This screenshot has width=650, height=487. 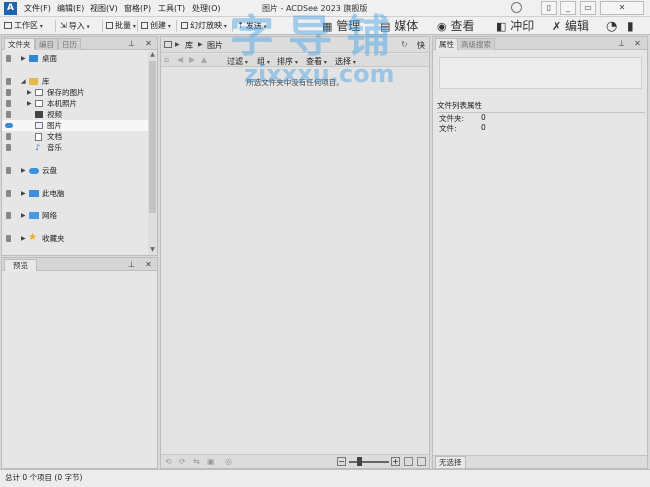 What do you see at coordinates (63, 25) in the screenshot?
I see `import-icon: ⇲` at bounding box center [63, 25].